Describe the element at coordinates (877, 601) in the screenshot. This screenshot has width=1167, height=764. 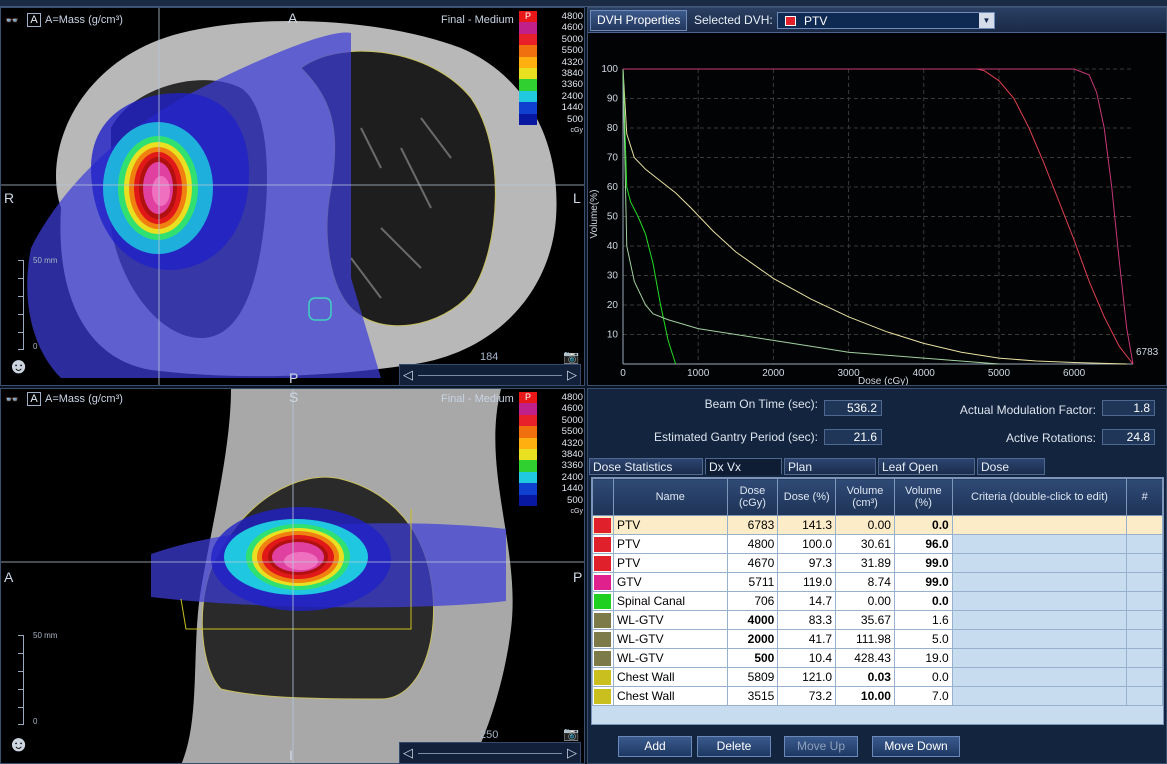
I see `table-row: Spinal Canal 706 14.7 0.00 0.0` at that location.